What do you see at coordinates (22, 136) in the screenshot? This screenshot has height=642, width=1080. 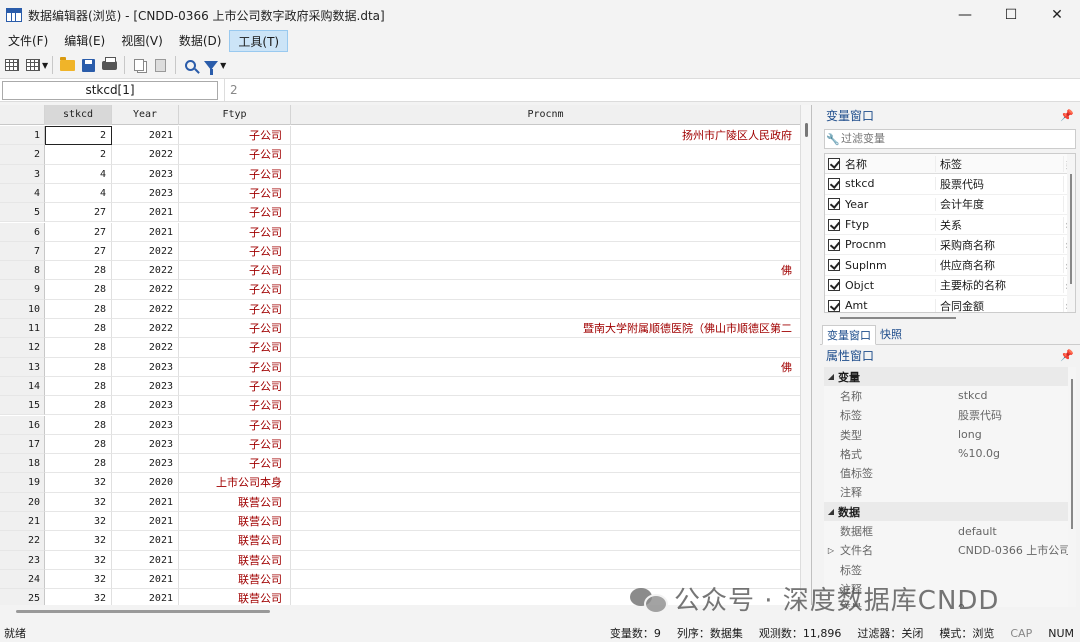 I see `row-number: 1` at bounding box center [22, 136].